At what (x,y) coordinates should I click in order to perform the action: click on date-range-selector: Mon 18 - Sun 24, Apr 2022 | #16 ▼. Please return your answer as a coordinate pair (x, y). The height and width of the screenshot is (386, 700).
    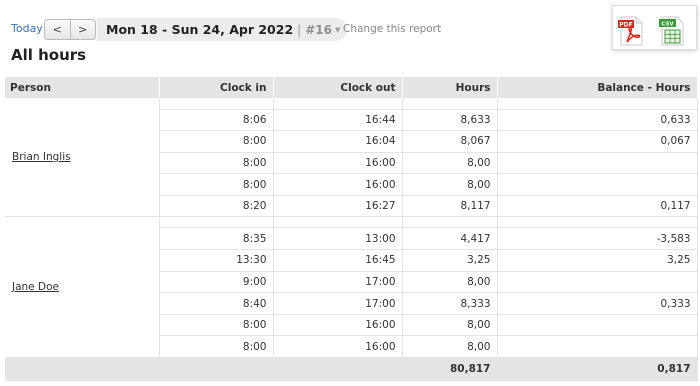
    Looking at the image, I should click on (222, 29).